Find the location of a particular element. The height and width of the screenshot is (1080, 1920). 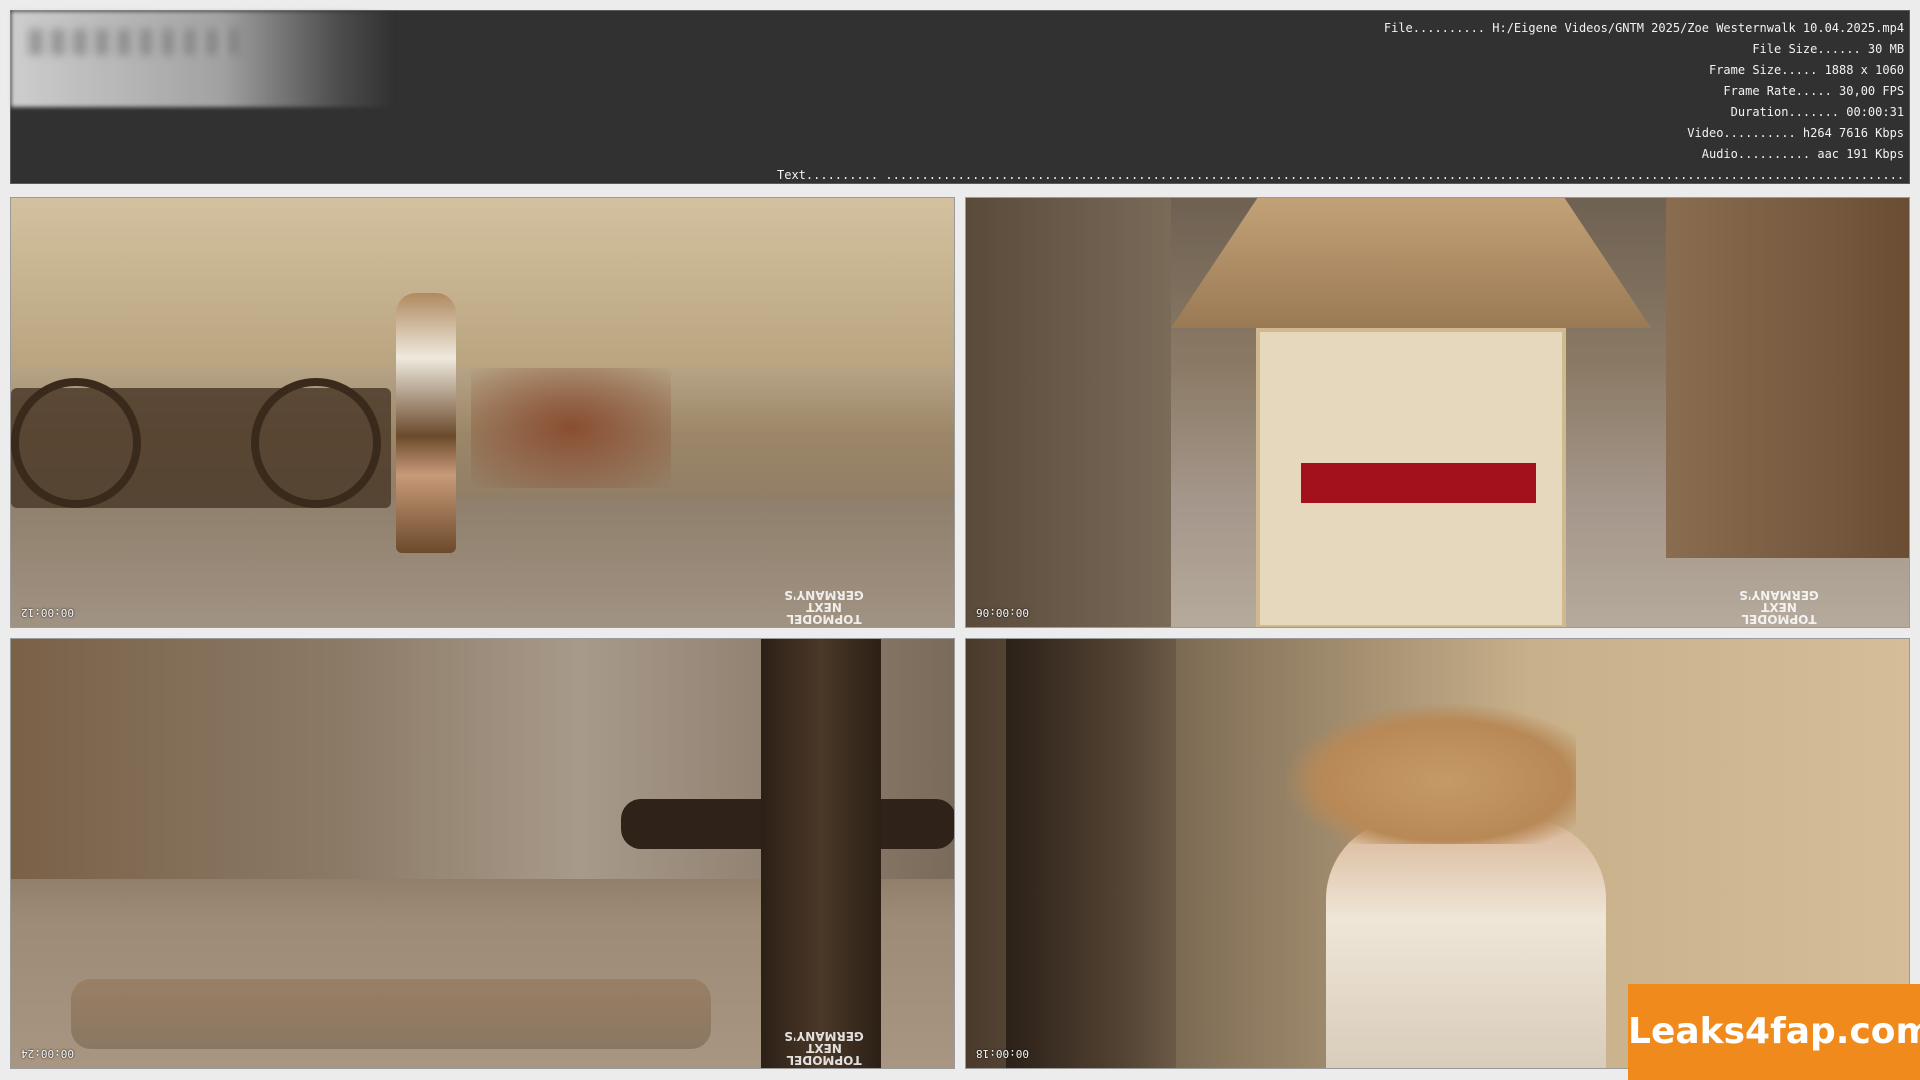

watermark-banner: Leaks4fap.com is located at coordinates (1774, 1032).